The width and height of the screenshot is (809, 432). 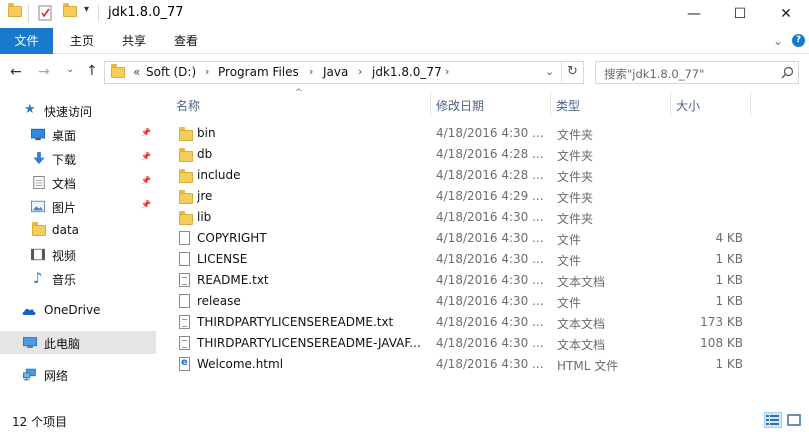 I want to click on file-row: release 4/18/2016 4:30 ... 文件 1 KB, so click(x=463, y=301).